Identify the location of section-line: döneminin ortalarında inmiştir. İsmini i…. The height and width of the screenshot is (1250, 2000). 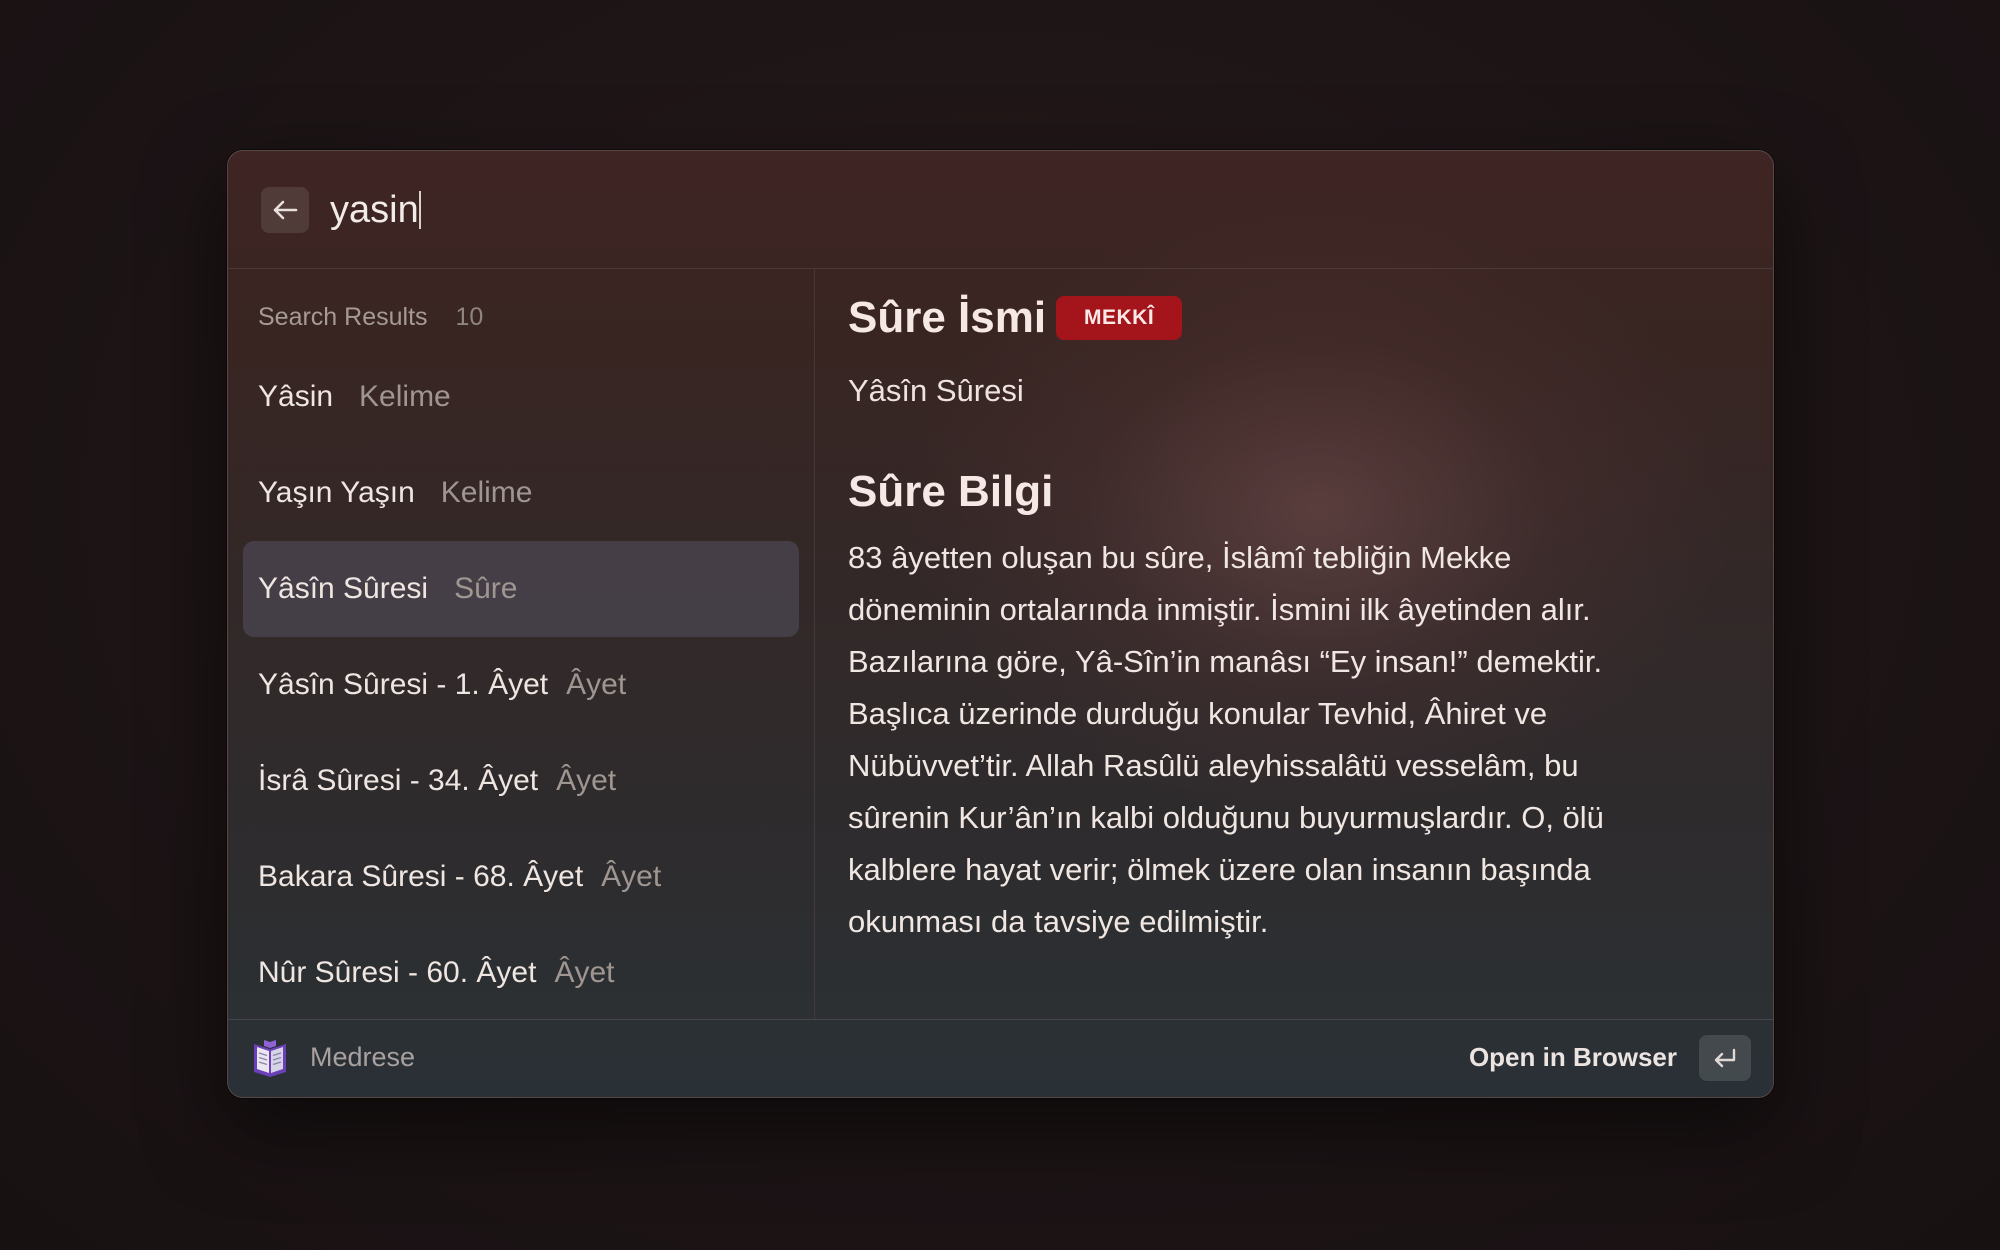
(1219, 609).